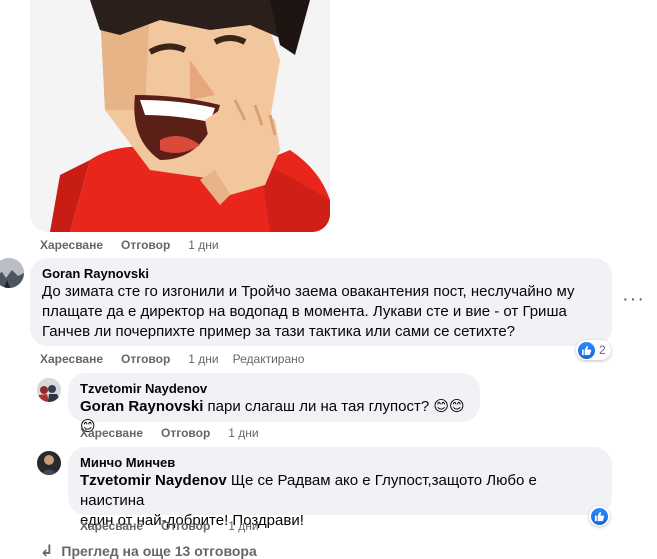  I want to click on view-more-replies-link: ↳ Преглед на още 13 отговора, so click(148, 550).